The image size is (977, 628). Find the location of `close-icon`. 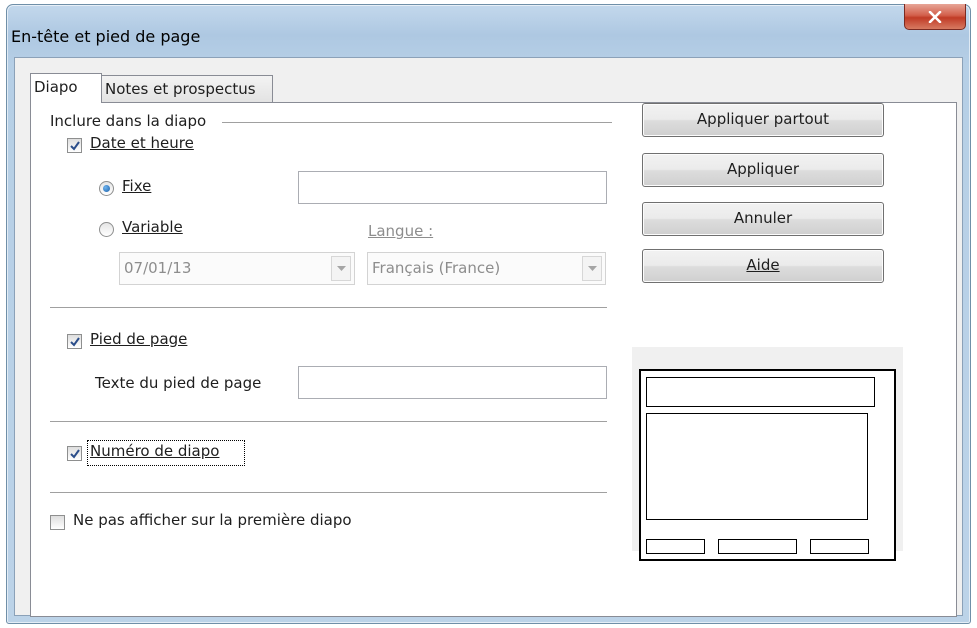

close-icon is located at coordinates (935, 16).